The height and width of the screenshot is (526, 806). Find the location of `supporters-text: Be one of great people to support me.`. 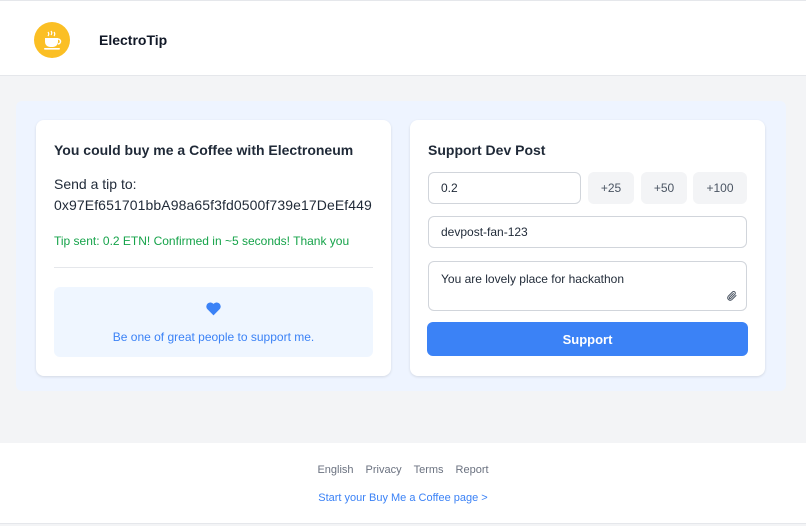

supporters-text: Be one of great people to support me. is located at coordinates (213, 337).